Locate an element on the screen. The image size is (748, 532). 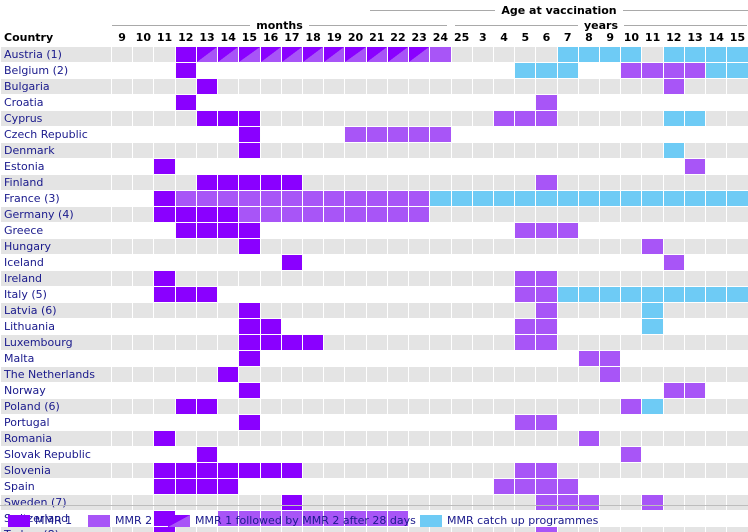
column-header-month-14: 14 is located at coordinates (228, 39).